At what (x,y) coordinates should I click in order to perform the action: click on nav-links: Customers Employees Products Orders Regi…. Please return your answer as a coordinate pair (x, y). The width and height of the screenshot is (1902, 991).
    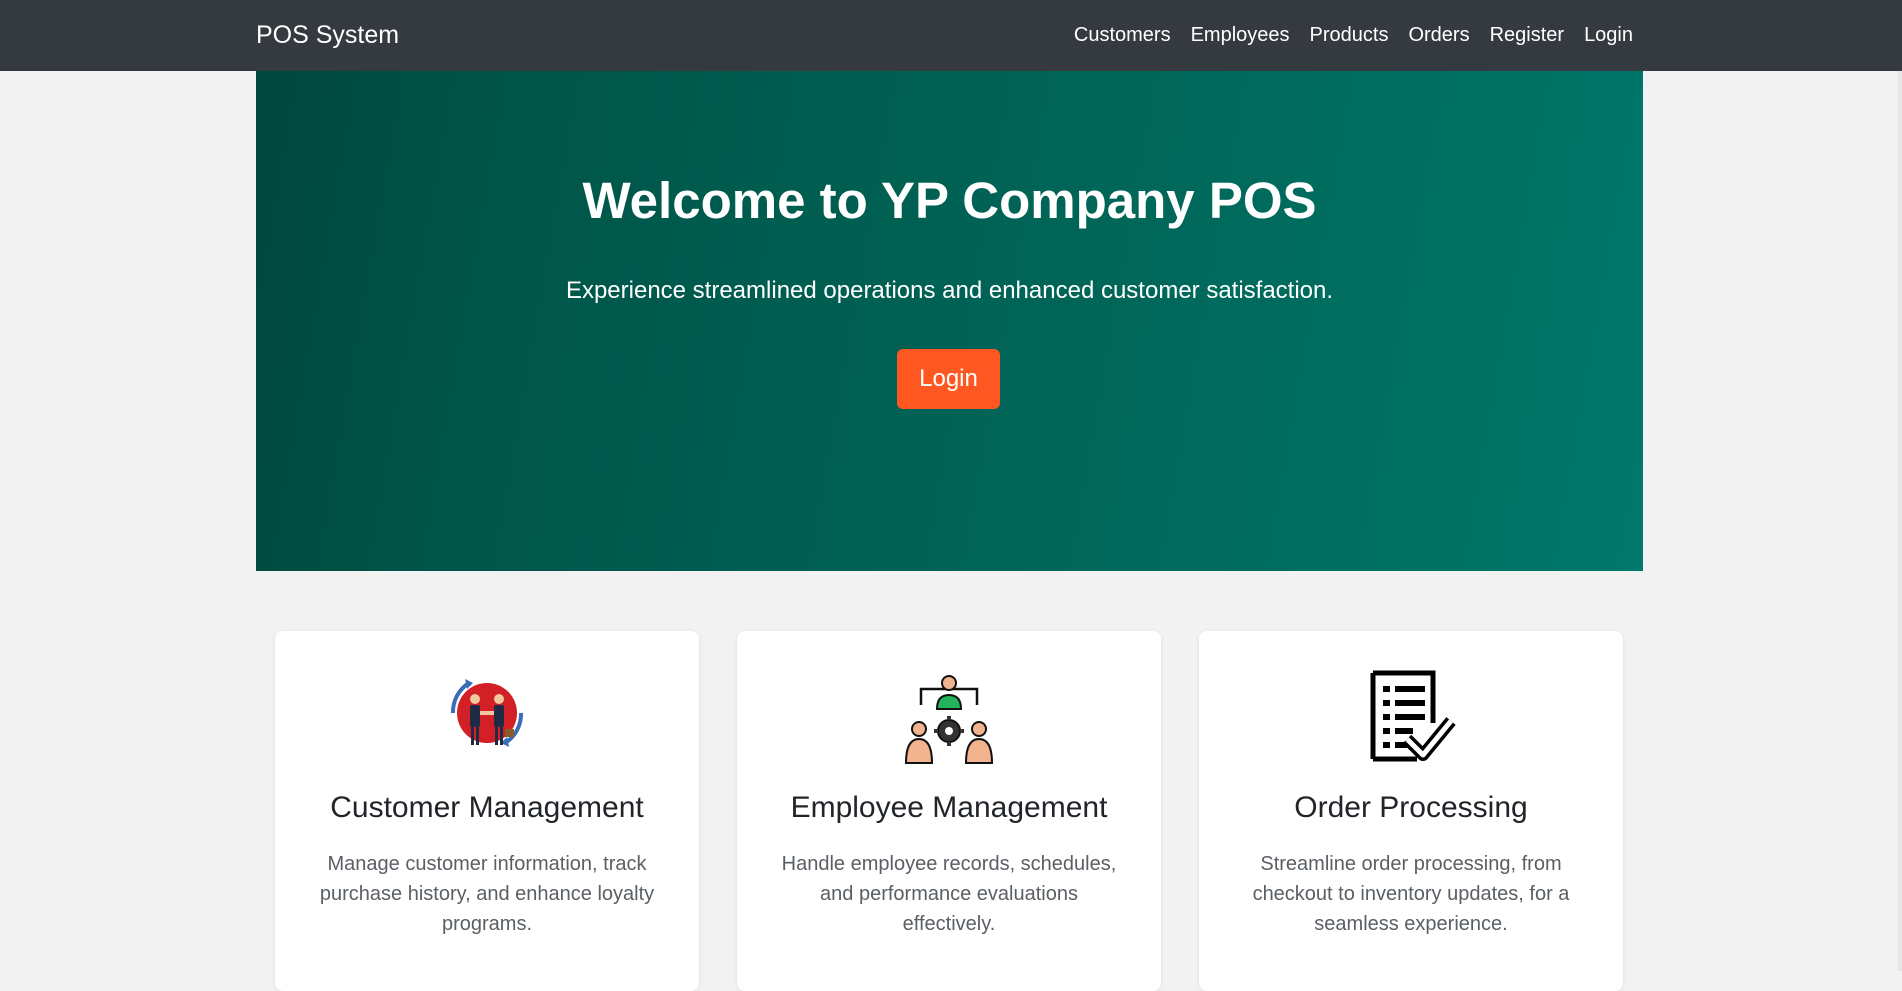
    Looking at the image, I should click on (1354, 35).